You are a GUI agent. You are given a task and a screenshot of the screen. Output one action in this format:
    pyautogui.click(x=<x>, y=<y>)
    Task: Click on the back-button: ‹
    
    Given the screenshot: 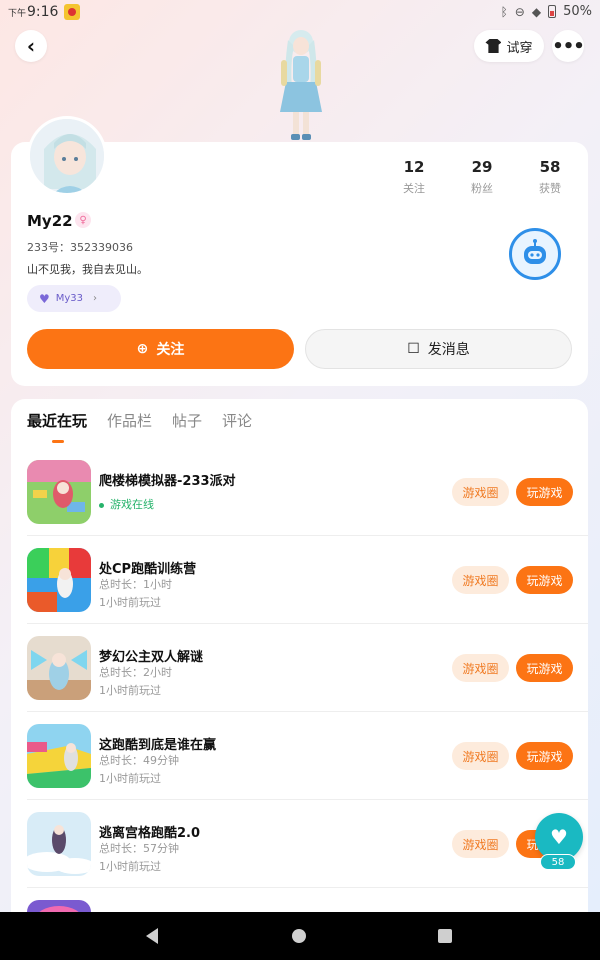 What is the action you would take?
    pyautogui.click(x=31, y=46)
    